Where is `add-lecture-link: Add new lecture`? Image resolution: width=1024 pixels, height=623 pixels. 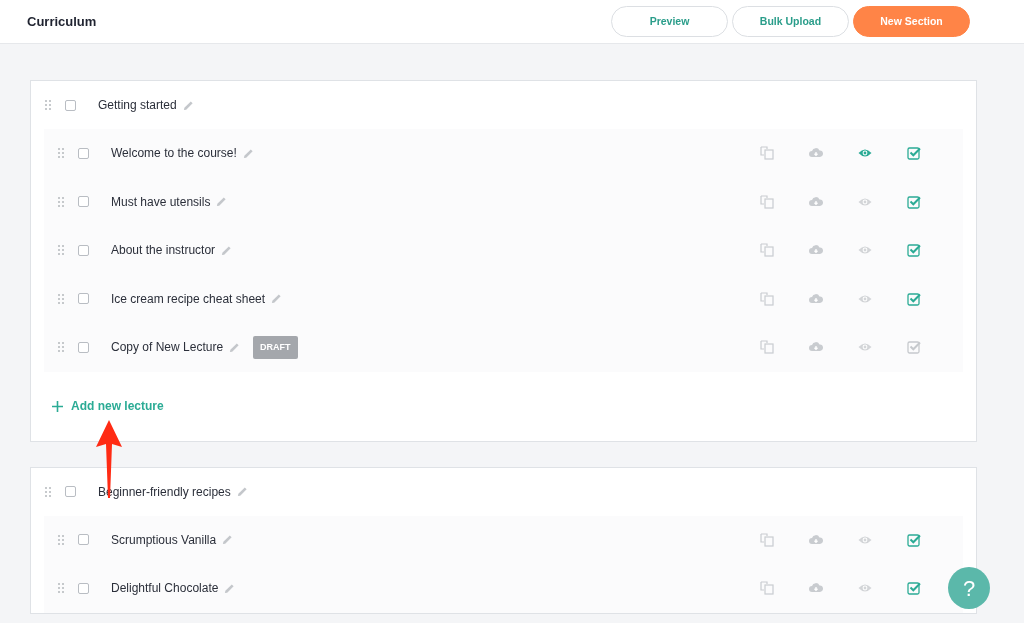
add-lecture-link: Add new lecture is located at coordinates (108, 406).